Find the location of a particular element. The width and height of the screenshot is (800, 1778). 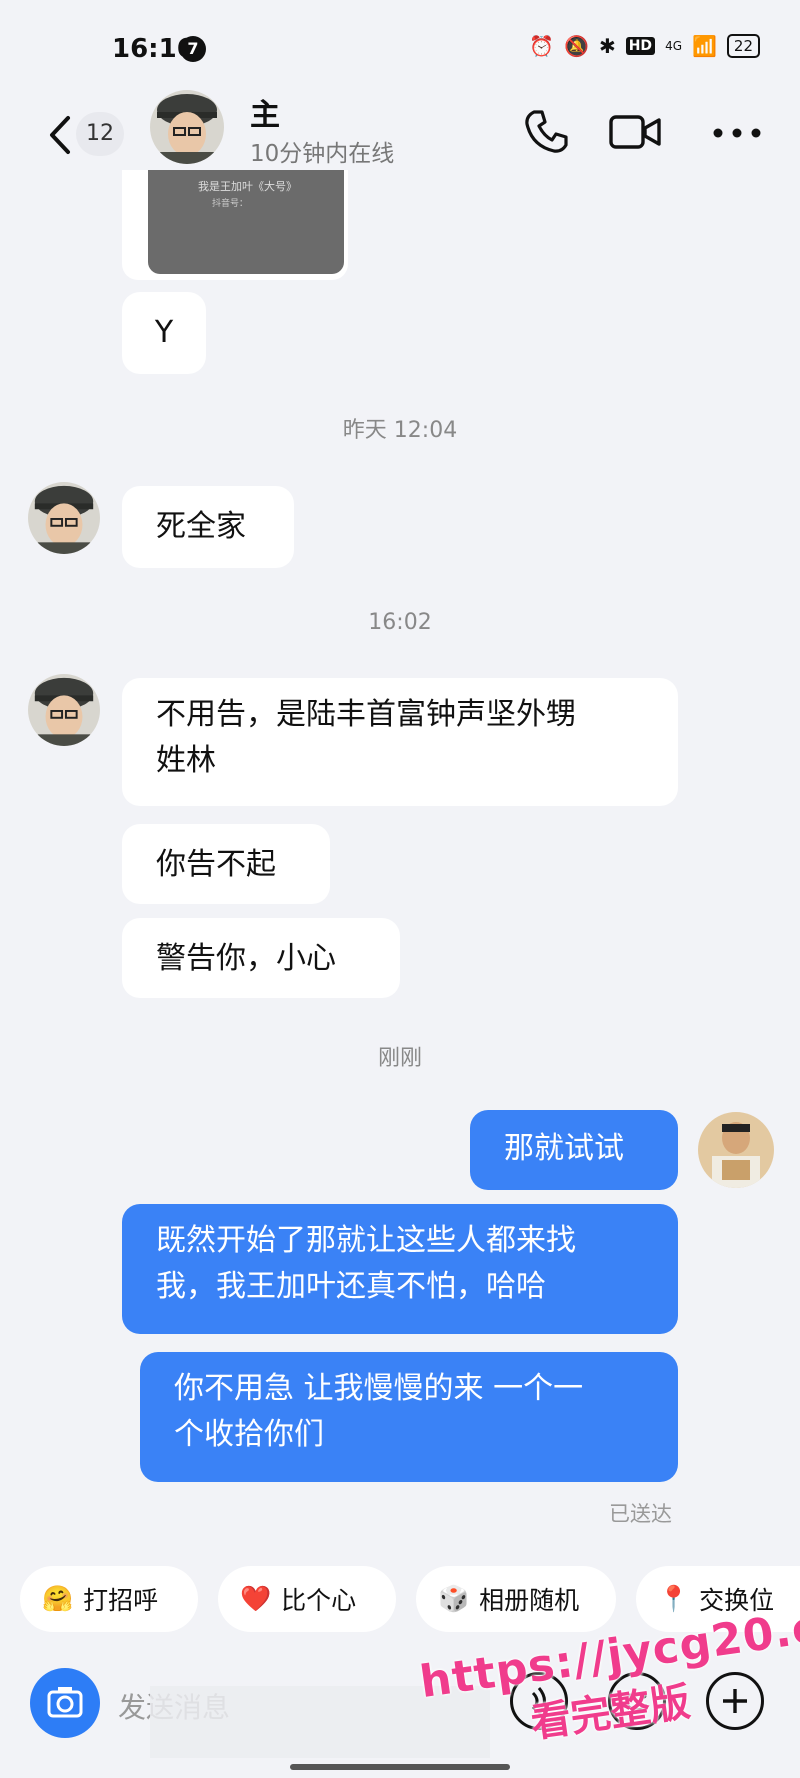

camera-button is located at coordinates (65, 1703).